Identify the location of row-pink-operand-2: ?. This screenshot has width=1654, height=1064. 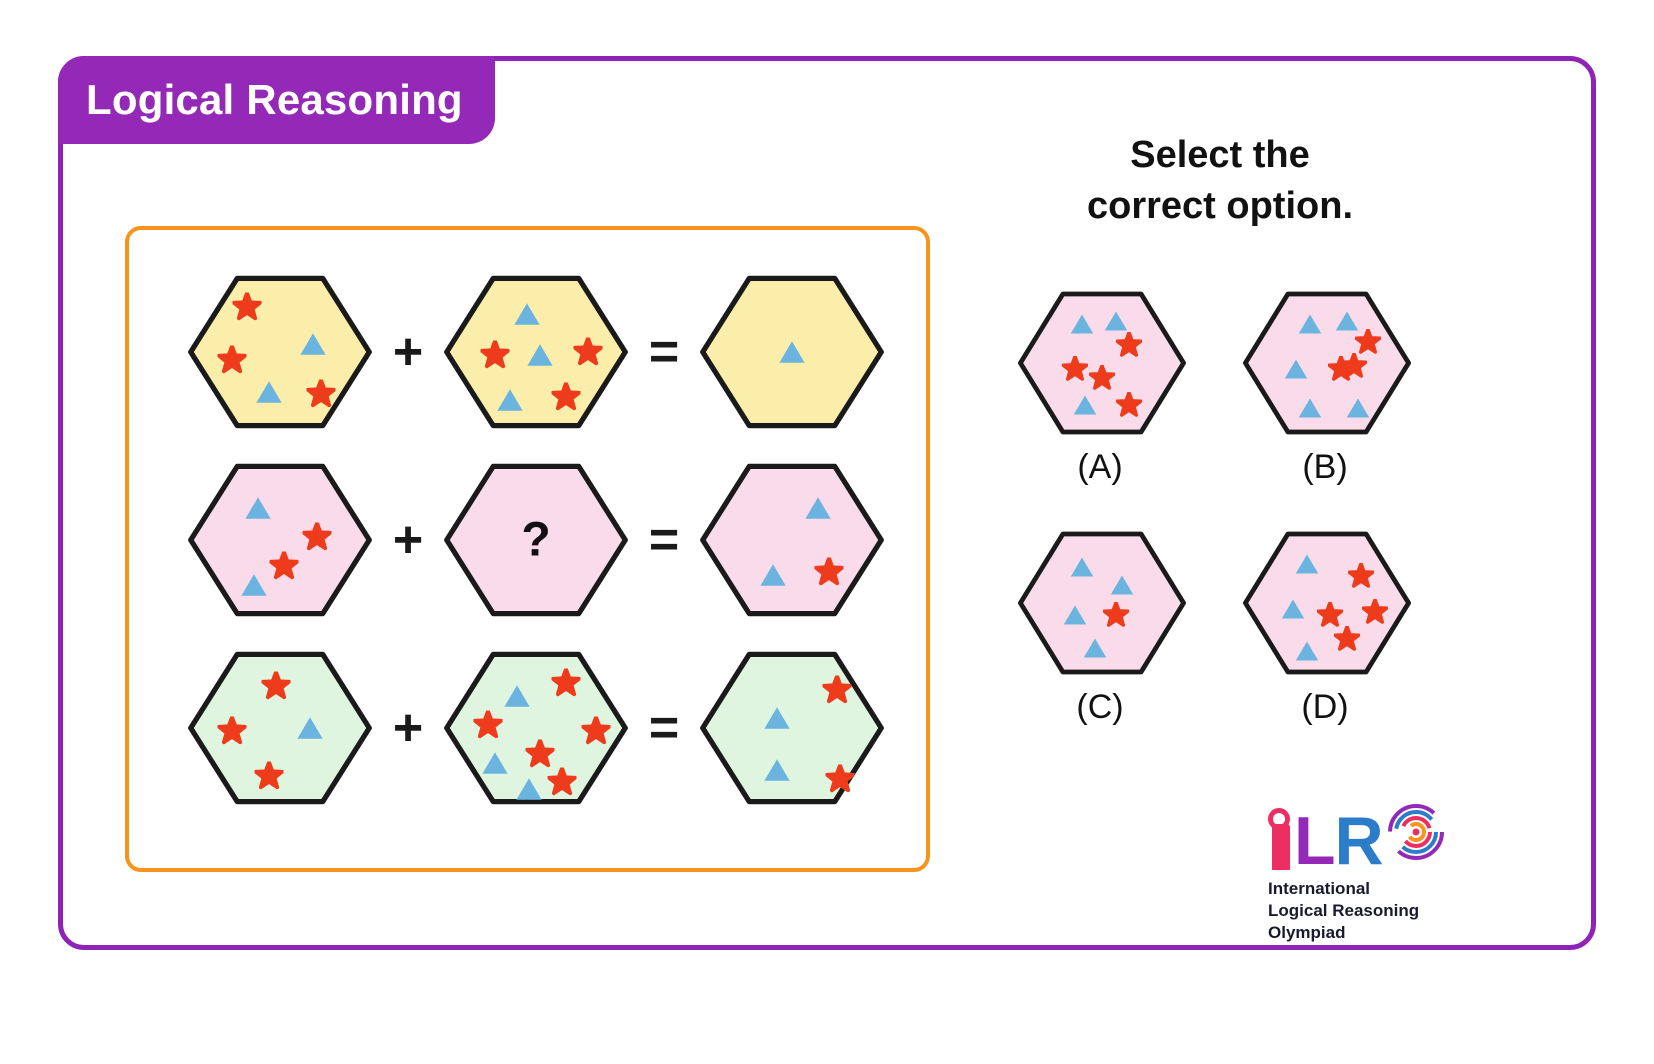
(536, 540).